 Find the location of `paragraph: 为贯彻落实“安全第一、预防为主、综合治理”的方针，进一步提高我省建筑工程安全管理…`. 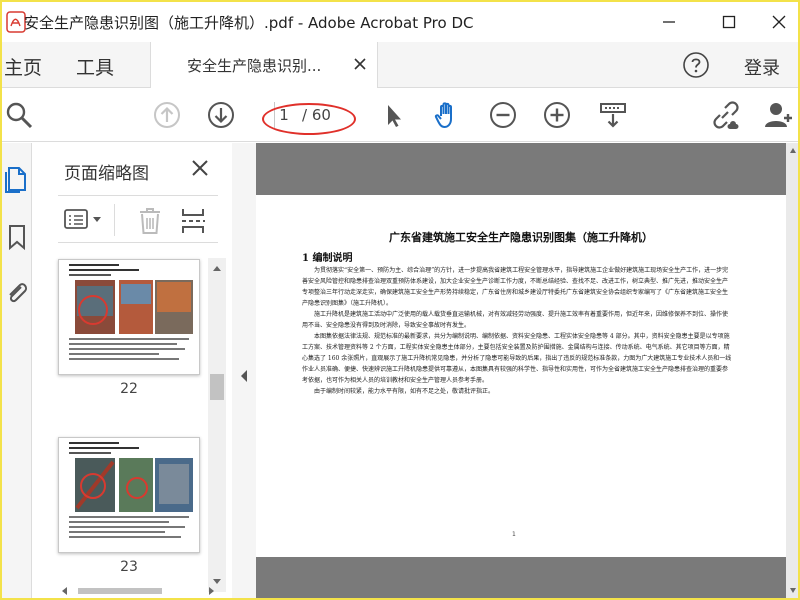

paragraph: 为贯彻落实“安全第一、预防为主、综合治理”的方针，进一步提高我省建筑工程安全管理… is located at coordinates (515, 287).